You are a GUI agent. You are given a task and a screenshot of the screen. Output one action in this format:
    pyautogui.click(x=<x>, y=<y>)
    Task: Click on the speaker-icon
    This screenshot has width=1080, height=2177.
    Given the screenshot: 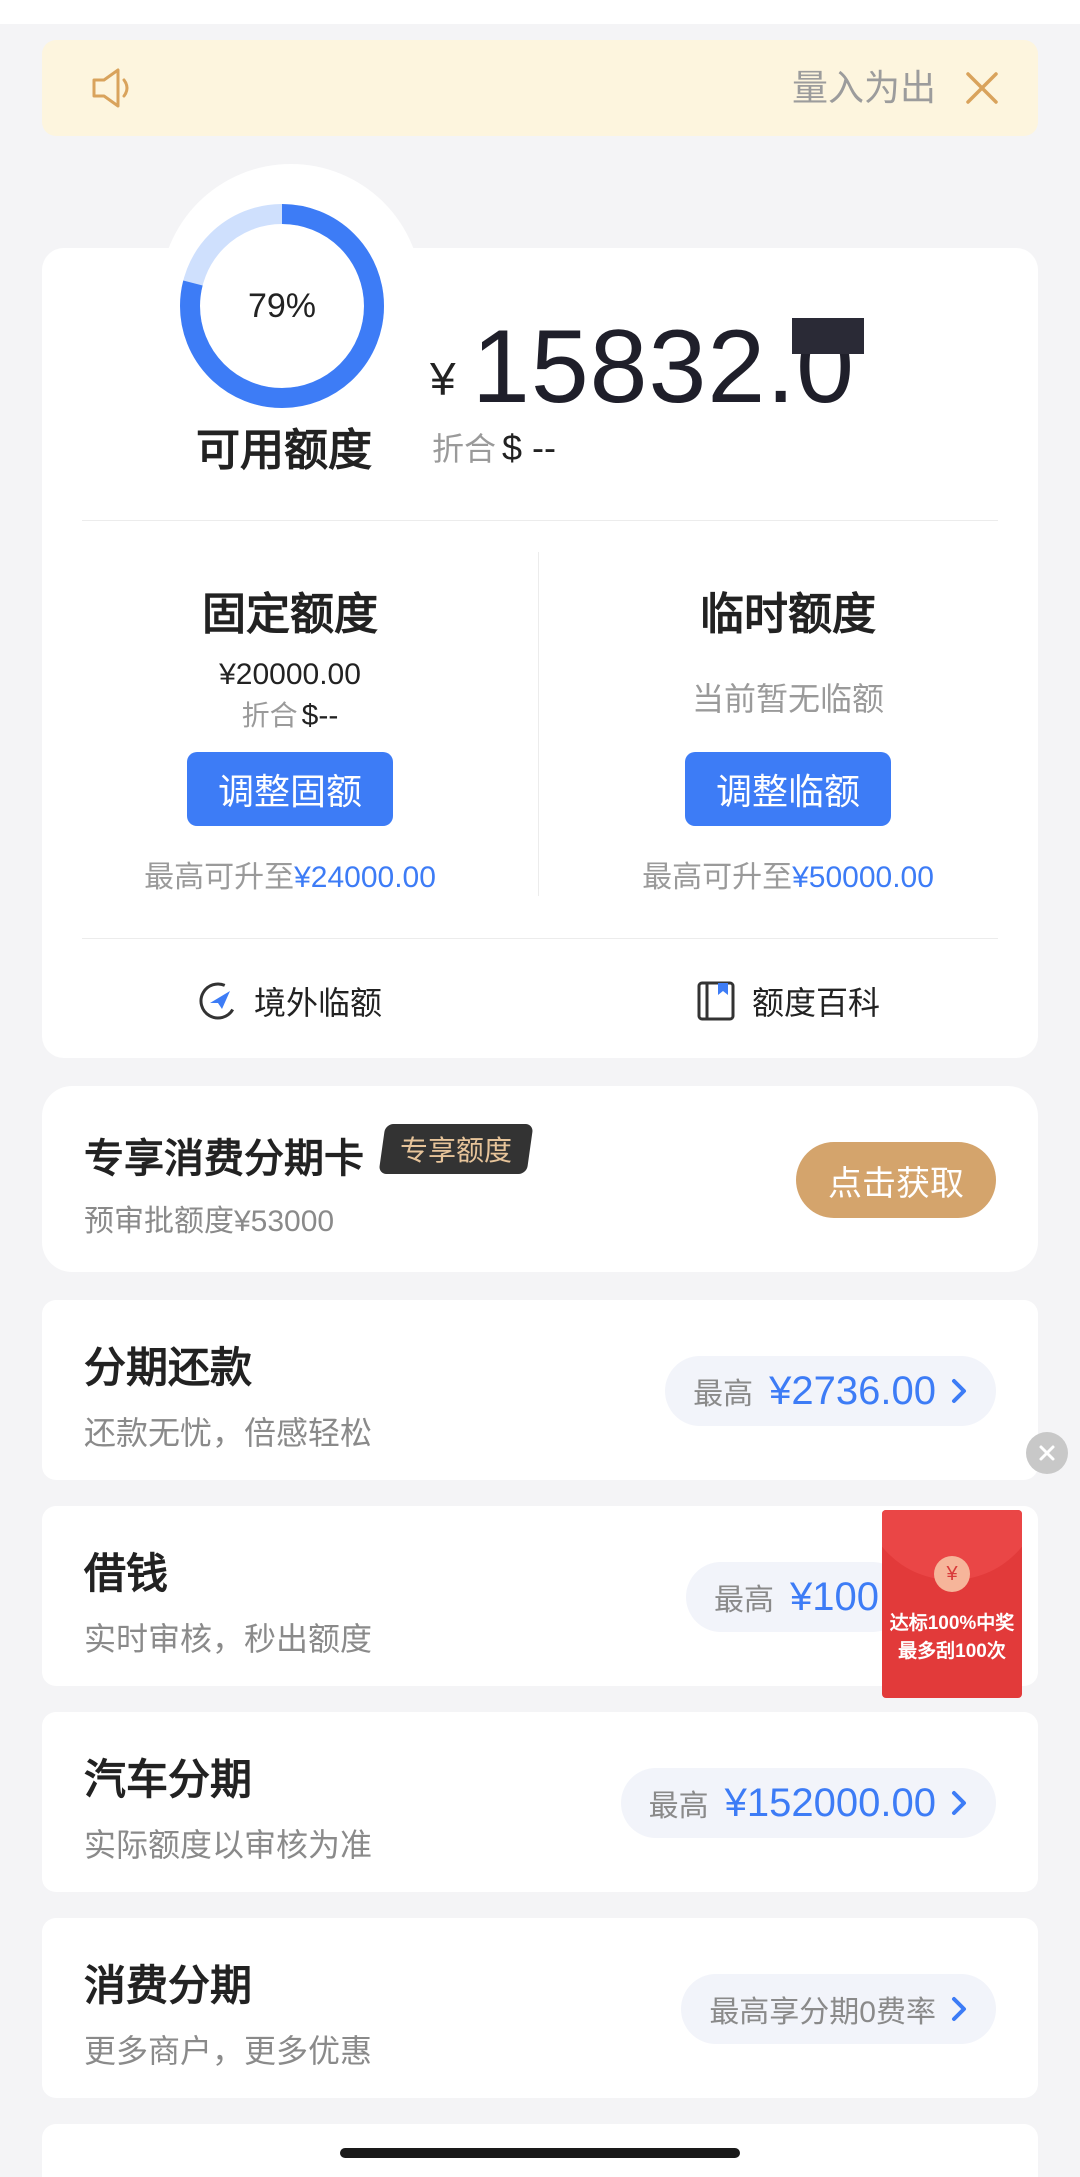 What is the action you would take?
    pyautogui.click(x=110, y=88)
    